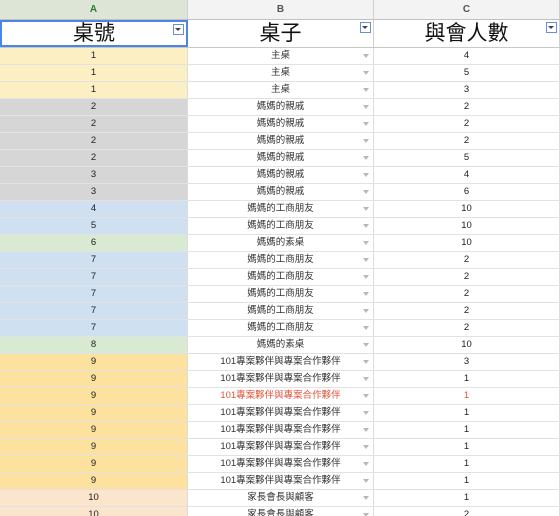 This screenshot has height=516, width=560. Describe the element at coordinates (467, 33) in the screenshot. I see `header-cell-attendees: 與會人數` at that location.